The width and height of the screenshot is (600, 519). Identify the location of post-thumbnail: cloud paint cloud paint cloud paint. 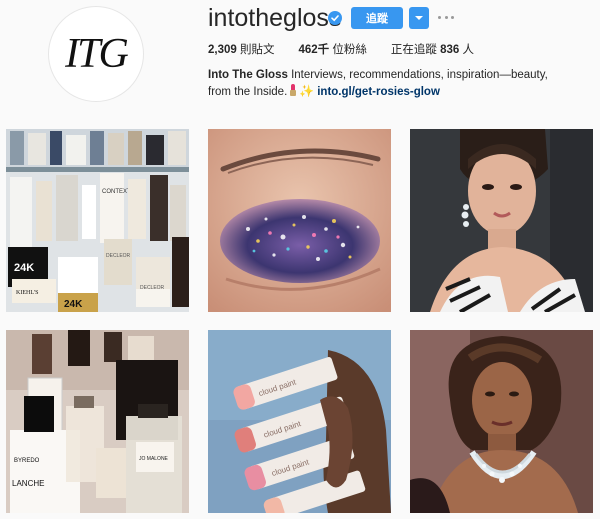
(299, 421).